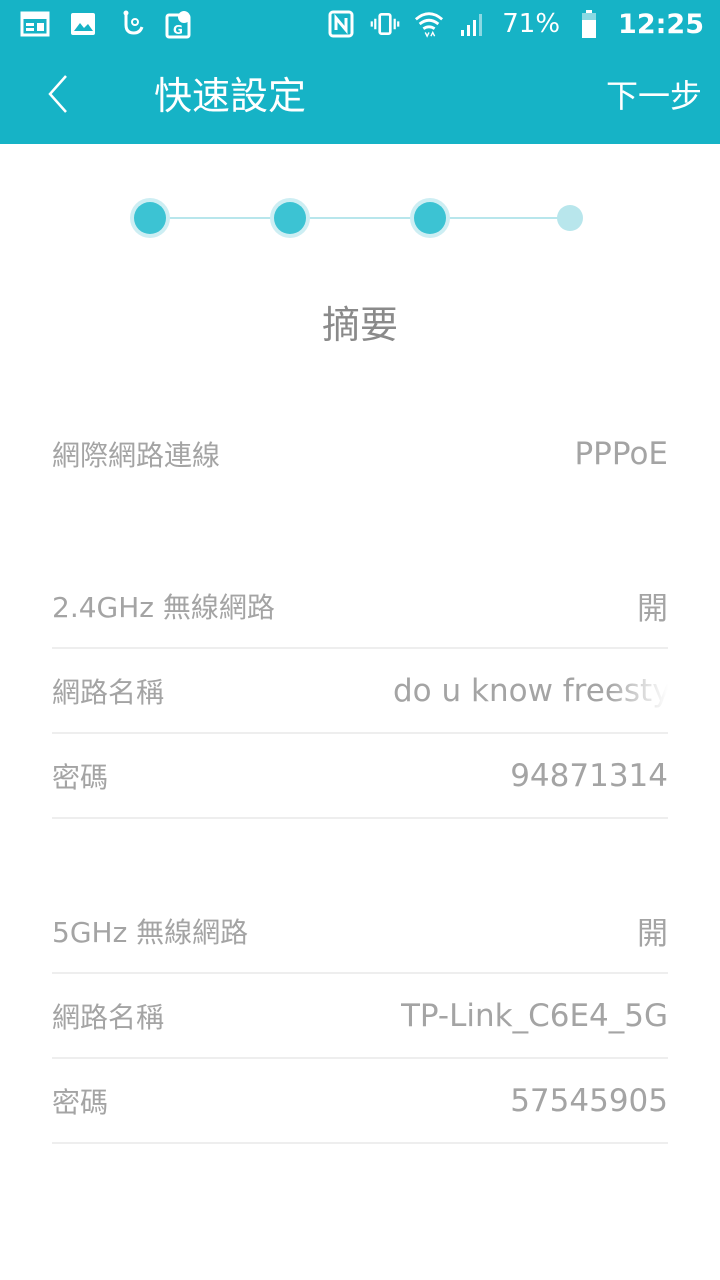 The width and height of the screenshot is (720, 1280). I want to click on wifi5-ssid-label: 網路名稱, so click(108, 1017).